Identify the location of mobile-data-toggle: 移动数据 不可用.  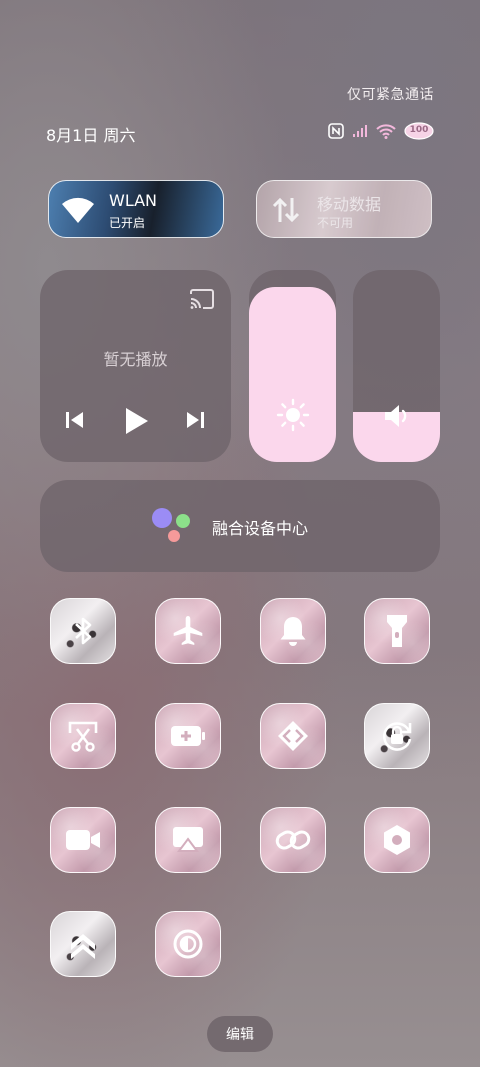
(344, 209).